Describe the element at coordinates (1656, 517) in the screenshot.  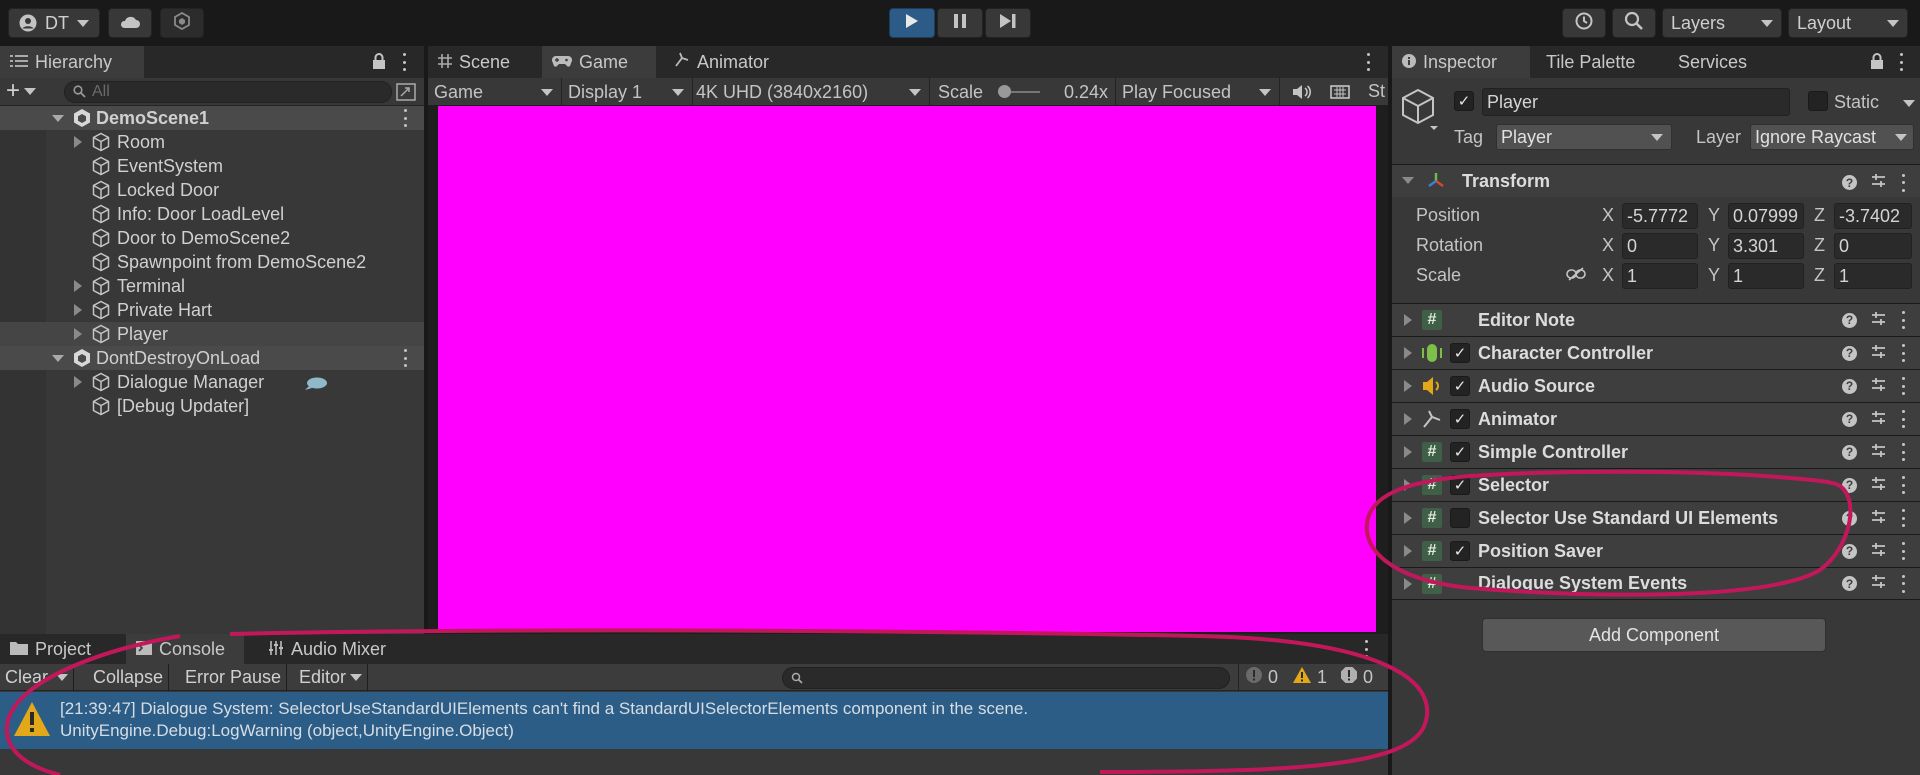
I see `component-selector-use-standard-ui-elements: # Selector Use Standard UI Elements ?` at that location.